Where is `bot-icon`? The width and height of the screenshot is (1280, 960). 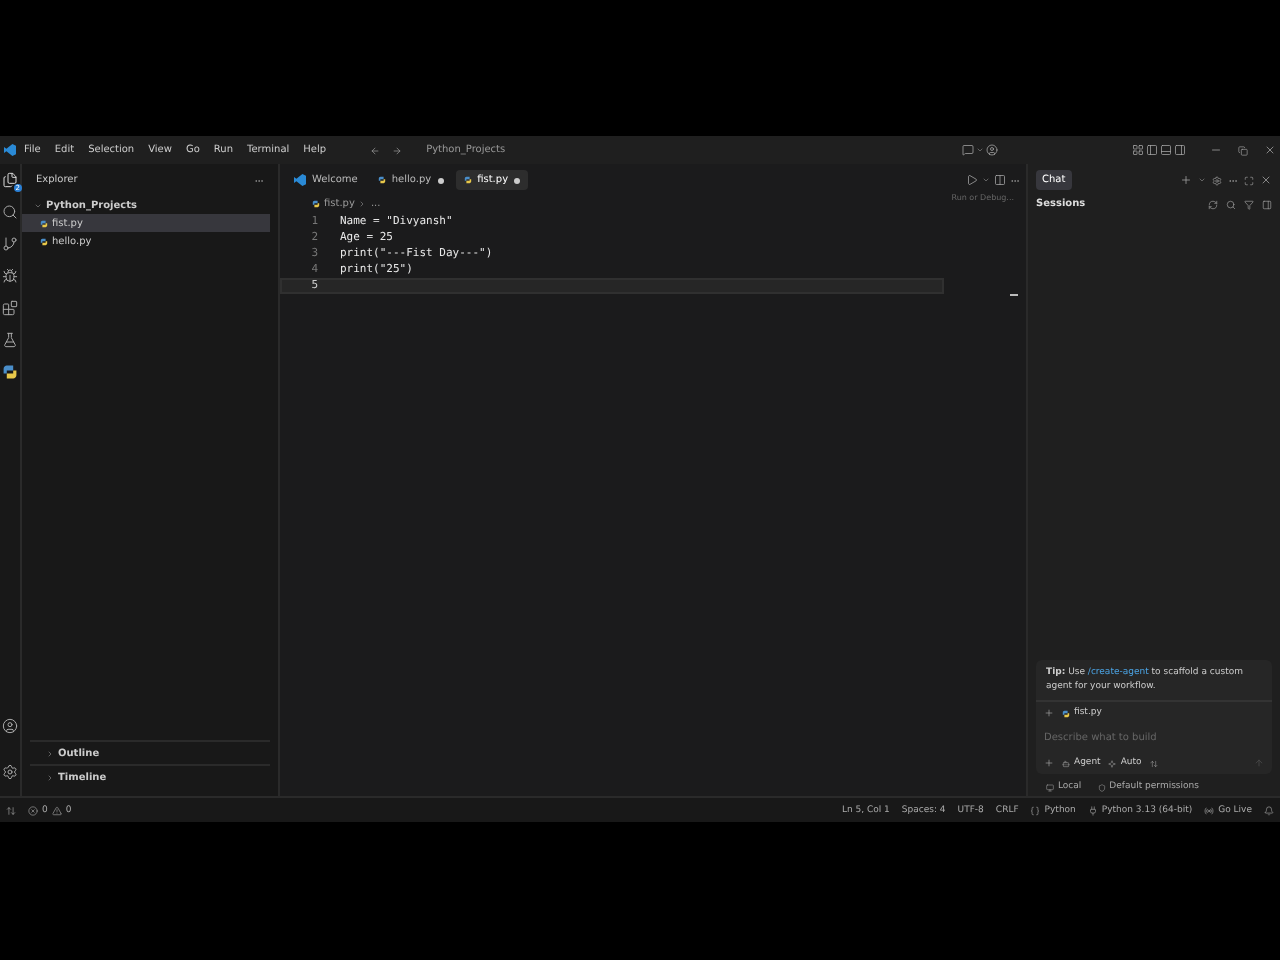
bot-icon is located at coordinates (1066, 763).